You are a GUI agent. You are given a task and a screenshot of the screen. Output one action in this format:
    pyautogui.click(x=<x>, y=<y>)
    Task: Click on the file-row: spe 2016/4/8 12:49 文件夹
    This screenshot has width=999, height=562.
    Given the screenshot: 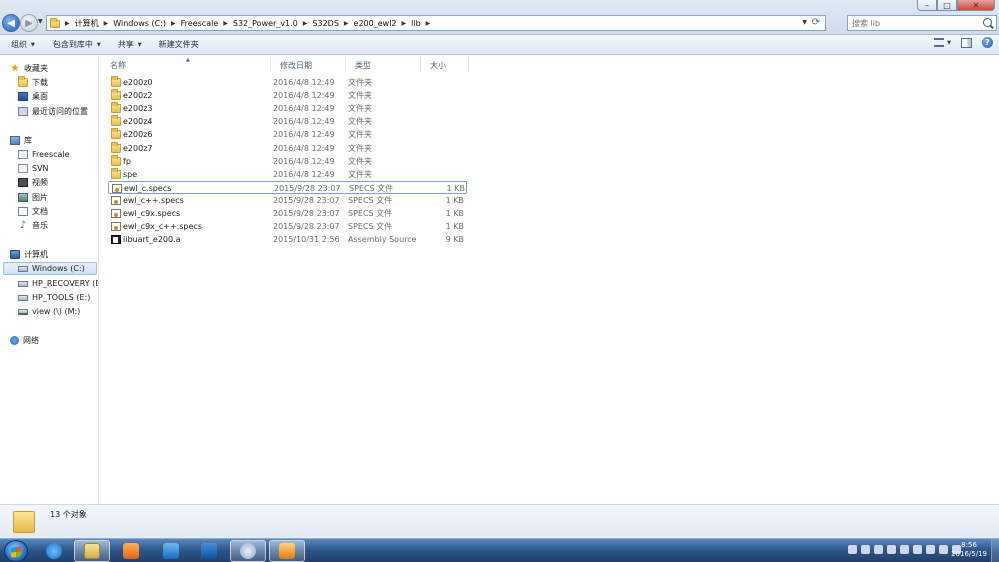 What is the action you would take?
    pyautogui.click(x=287, y=174)
    